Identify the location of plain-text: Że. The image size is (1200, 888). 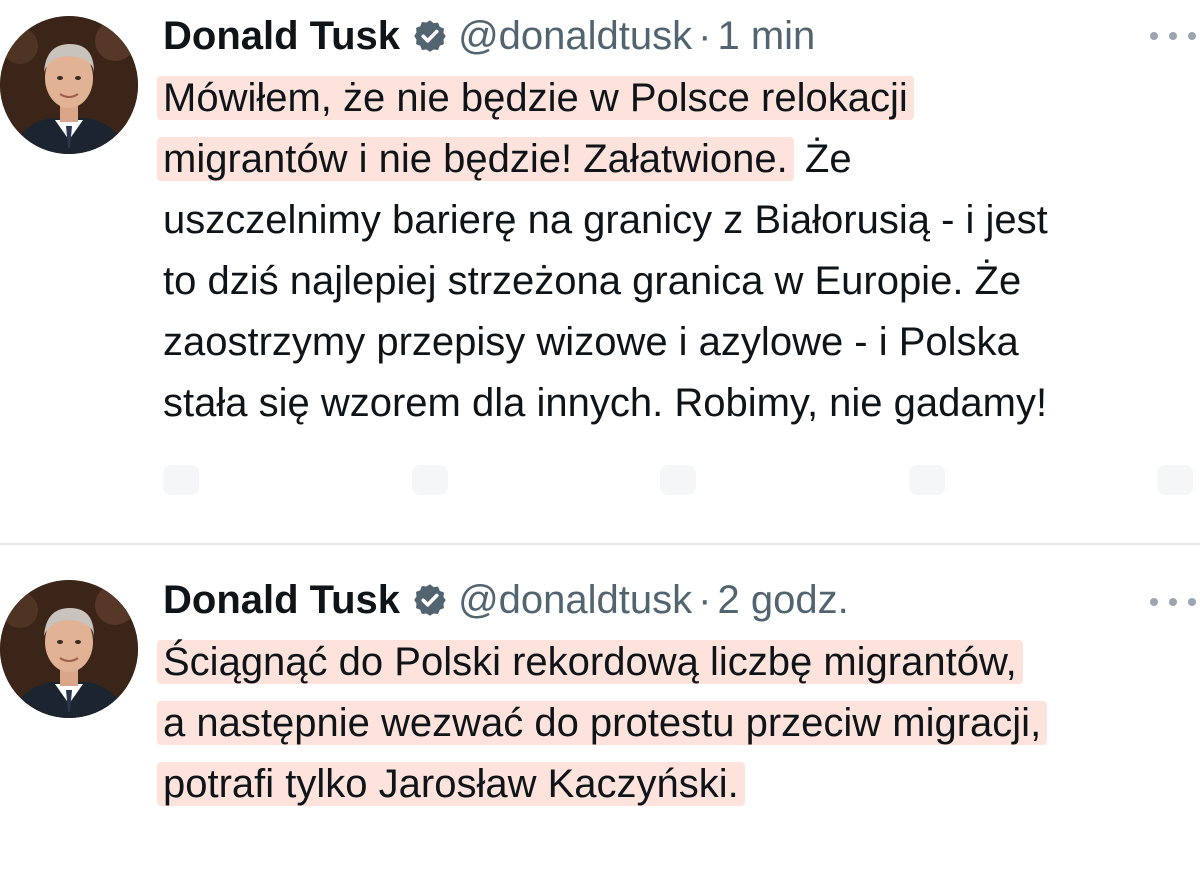
(822, 159).